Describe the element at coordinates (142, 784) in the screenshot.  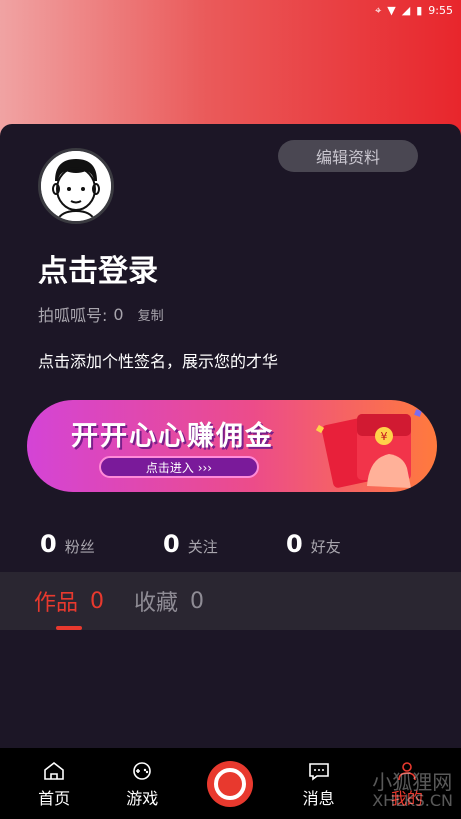
I see `nav-games: 游戏` at that location.